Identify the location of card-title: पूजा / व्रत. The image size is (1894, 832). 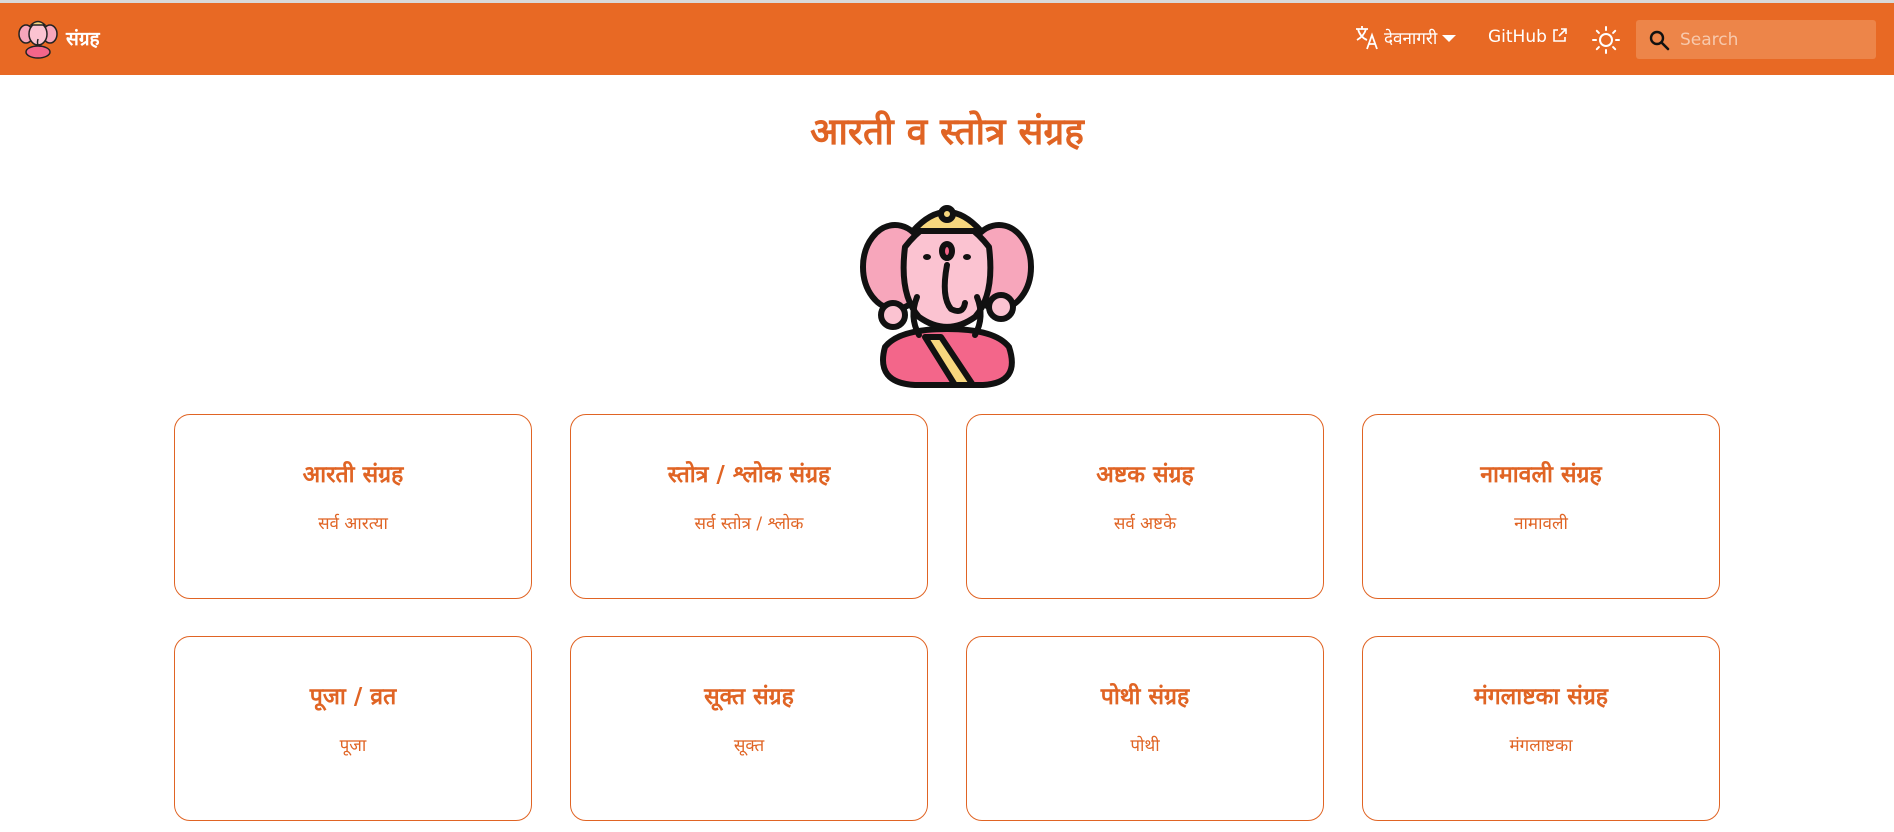
(353, 697).